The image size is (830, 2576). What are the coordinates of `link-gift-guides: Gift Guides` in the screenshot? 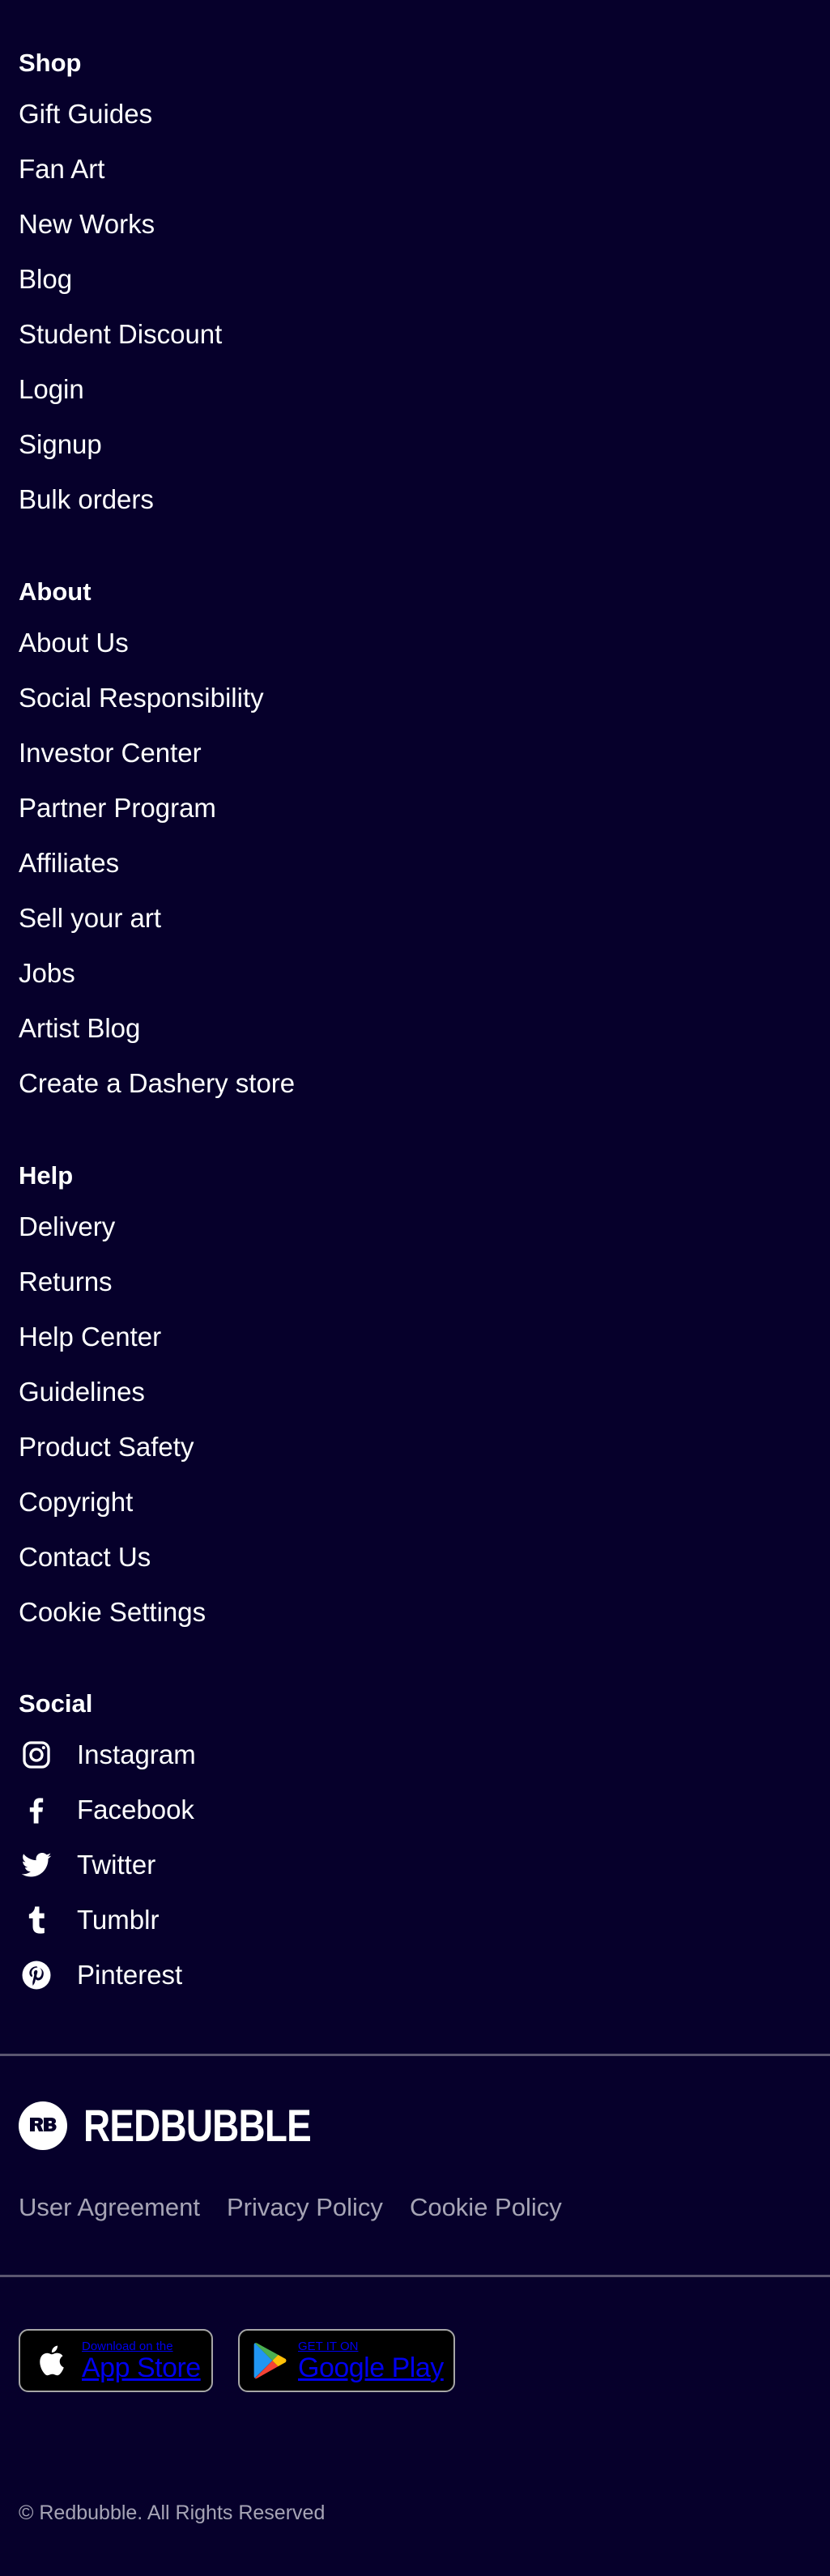 It's located at (85, 114).